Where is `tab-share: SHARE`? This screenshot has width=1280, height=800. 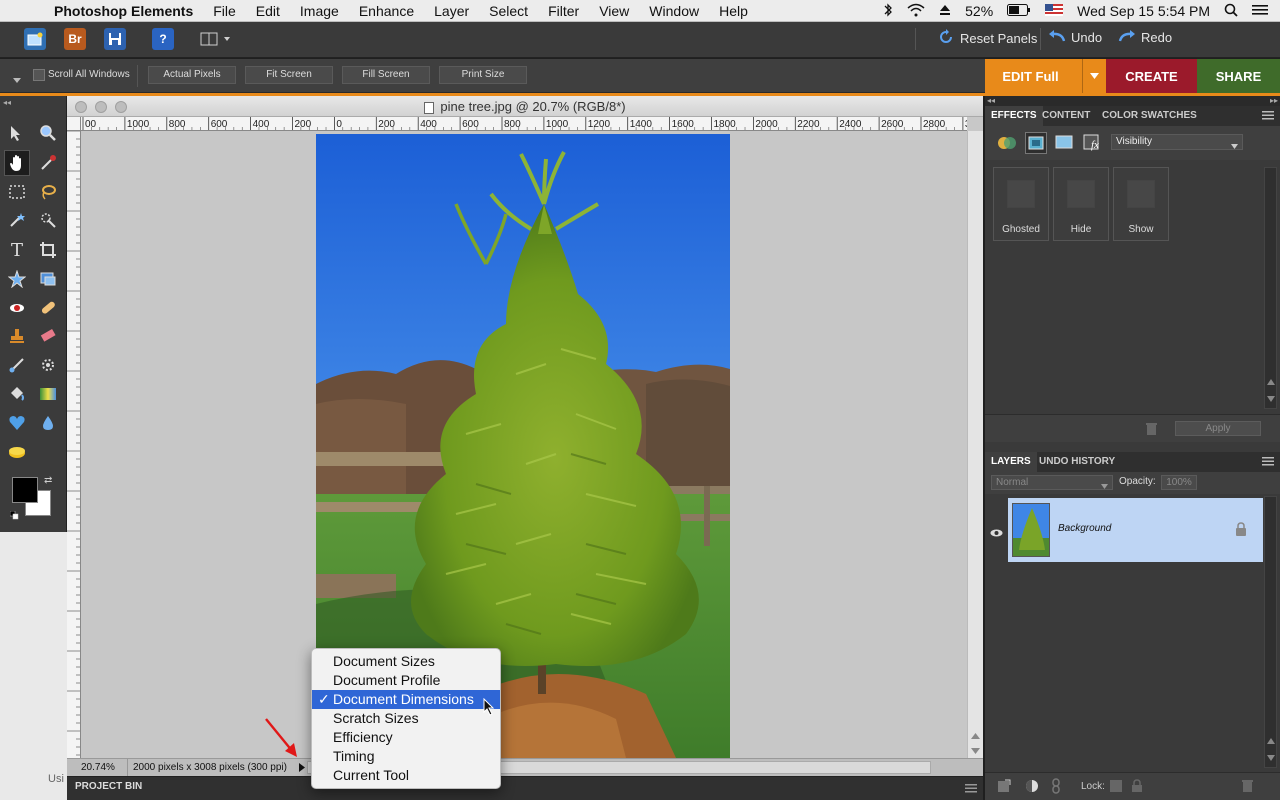
tab-share: SHARE is located at coordinates (1238, 76).